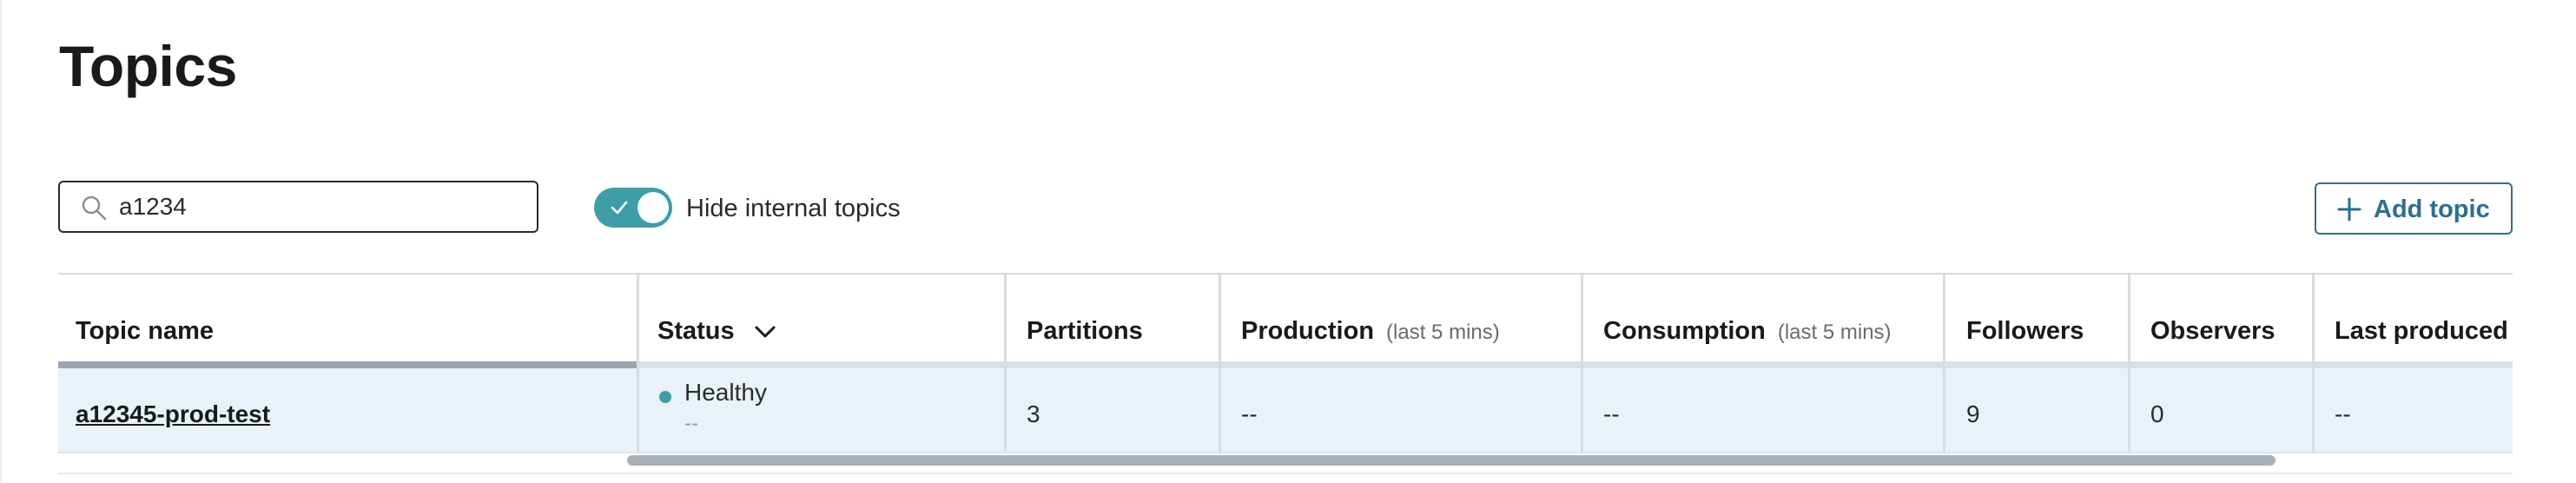  What do you see at coordinates (2025, 331) in the screenshot?
I see `header-followers: Followers` at bounding box center [2025, 331].